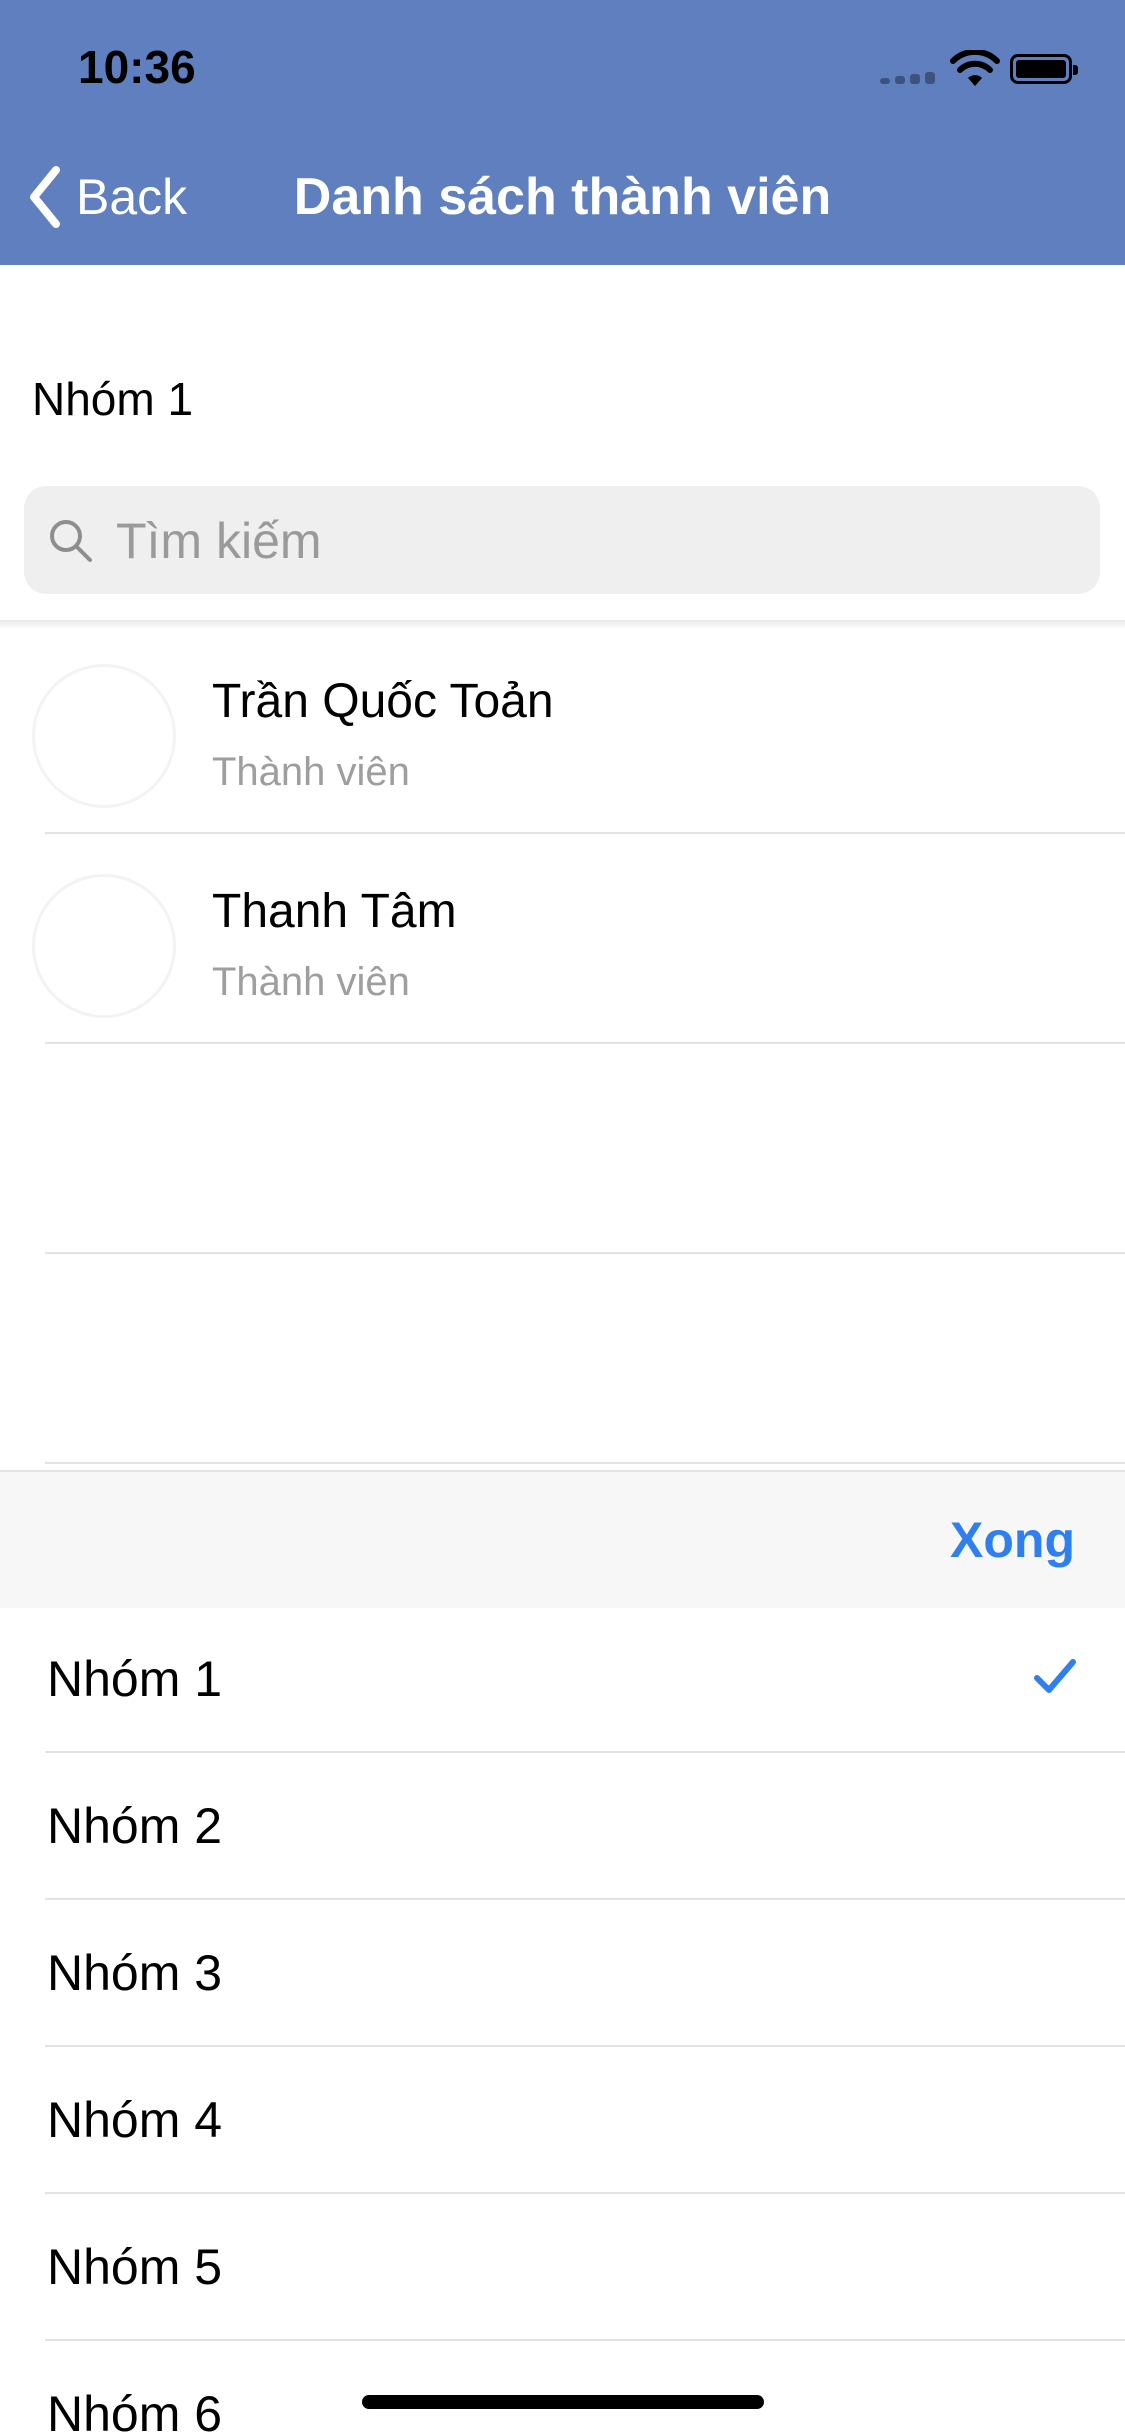 The width and height of the screenshot is (1125, 2436). What do you see at coordinates (562, 1973) in the screenshot?
I see `group-option: Nhóm 3` at bounding box center [562, 1973].